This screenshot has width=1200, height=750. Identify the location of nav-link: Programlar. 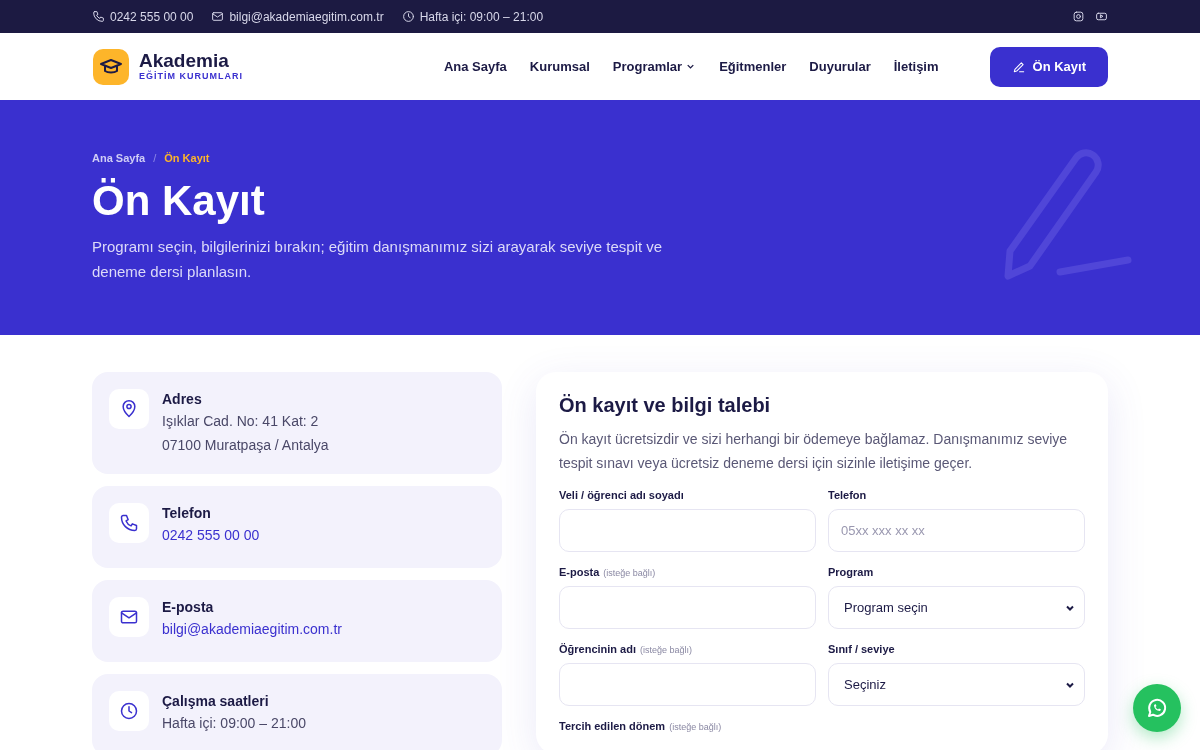
(654, 66).